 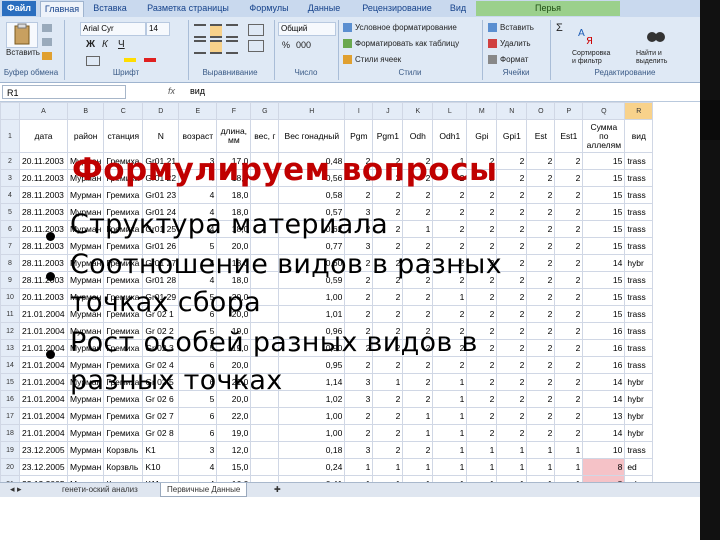 What do you see at coordinates (161, 433) in the screenshot?
I see `table-cell: Gr 02 8` at bounding box center [161, 433].